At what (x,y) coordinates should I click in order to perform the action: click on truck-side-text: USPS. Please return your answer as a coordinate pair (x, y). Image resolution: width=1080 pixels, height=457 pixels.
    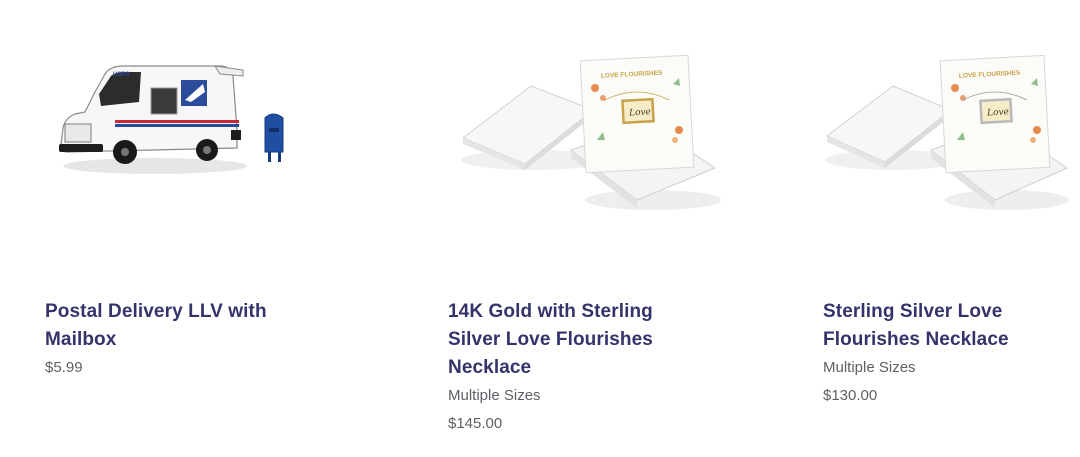
    Looking at the image, I should click on (121, 75).